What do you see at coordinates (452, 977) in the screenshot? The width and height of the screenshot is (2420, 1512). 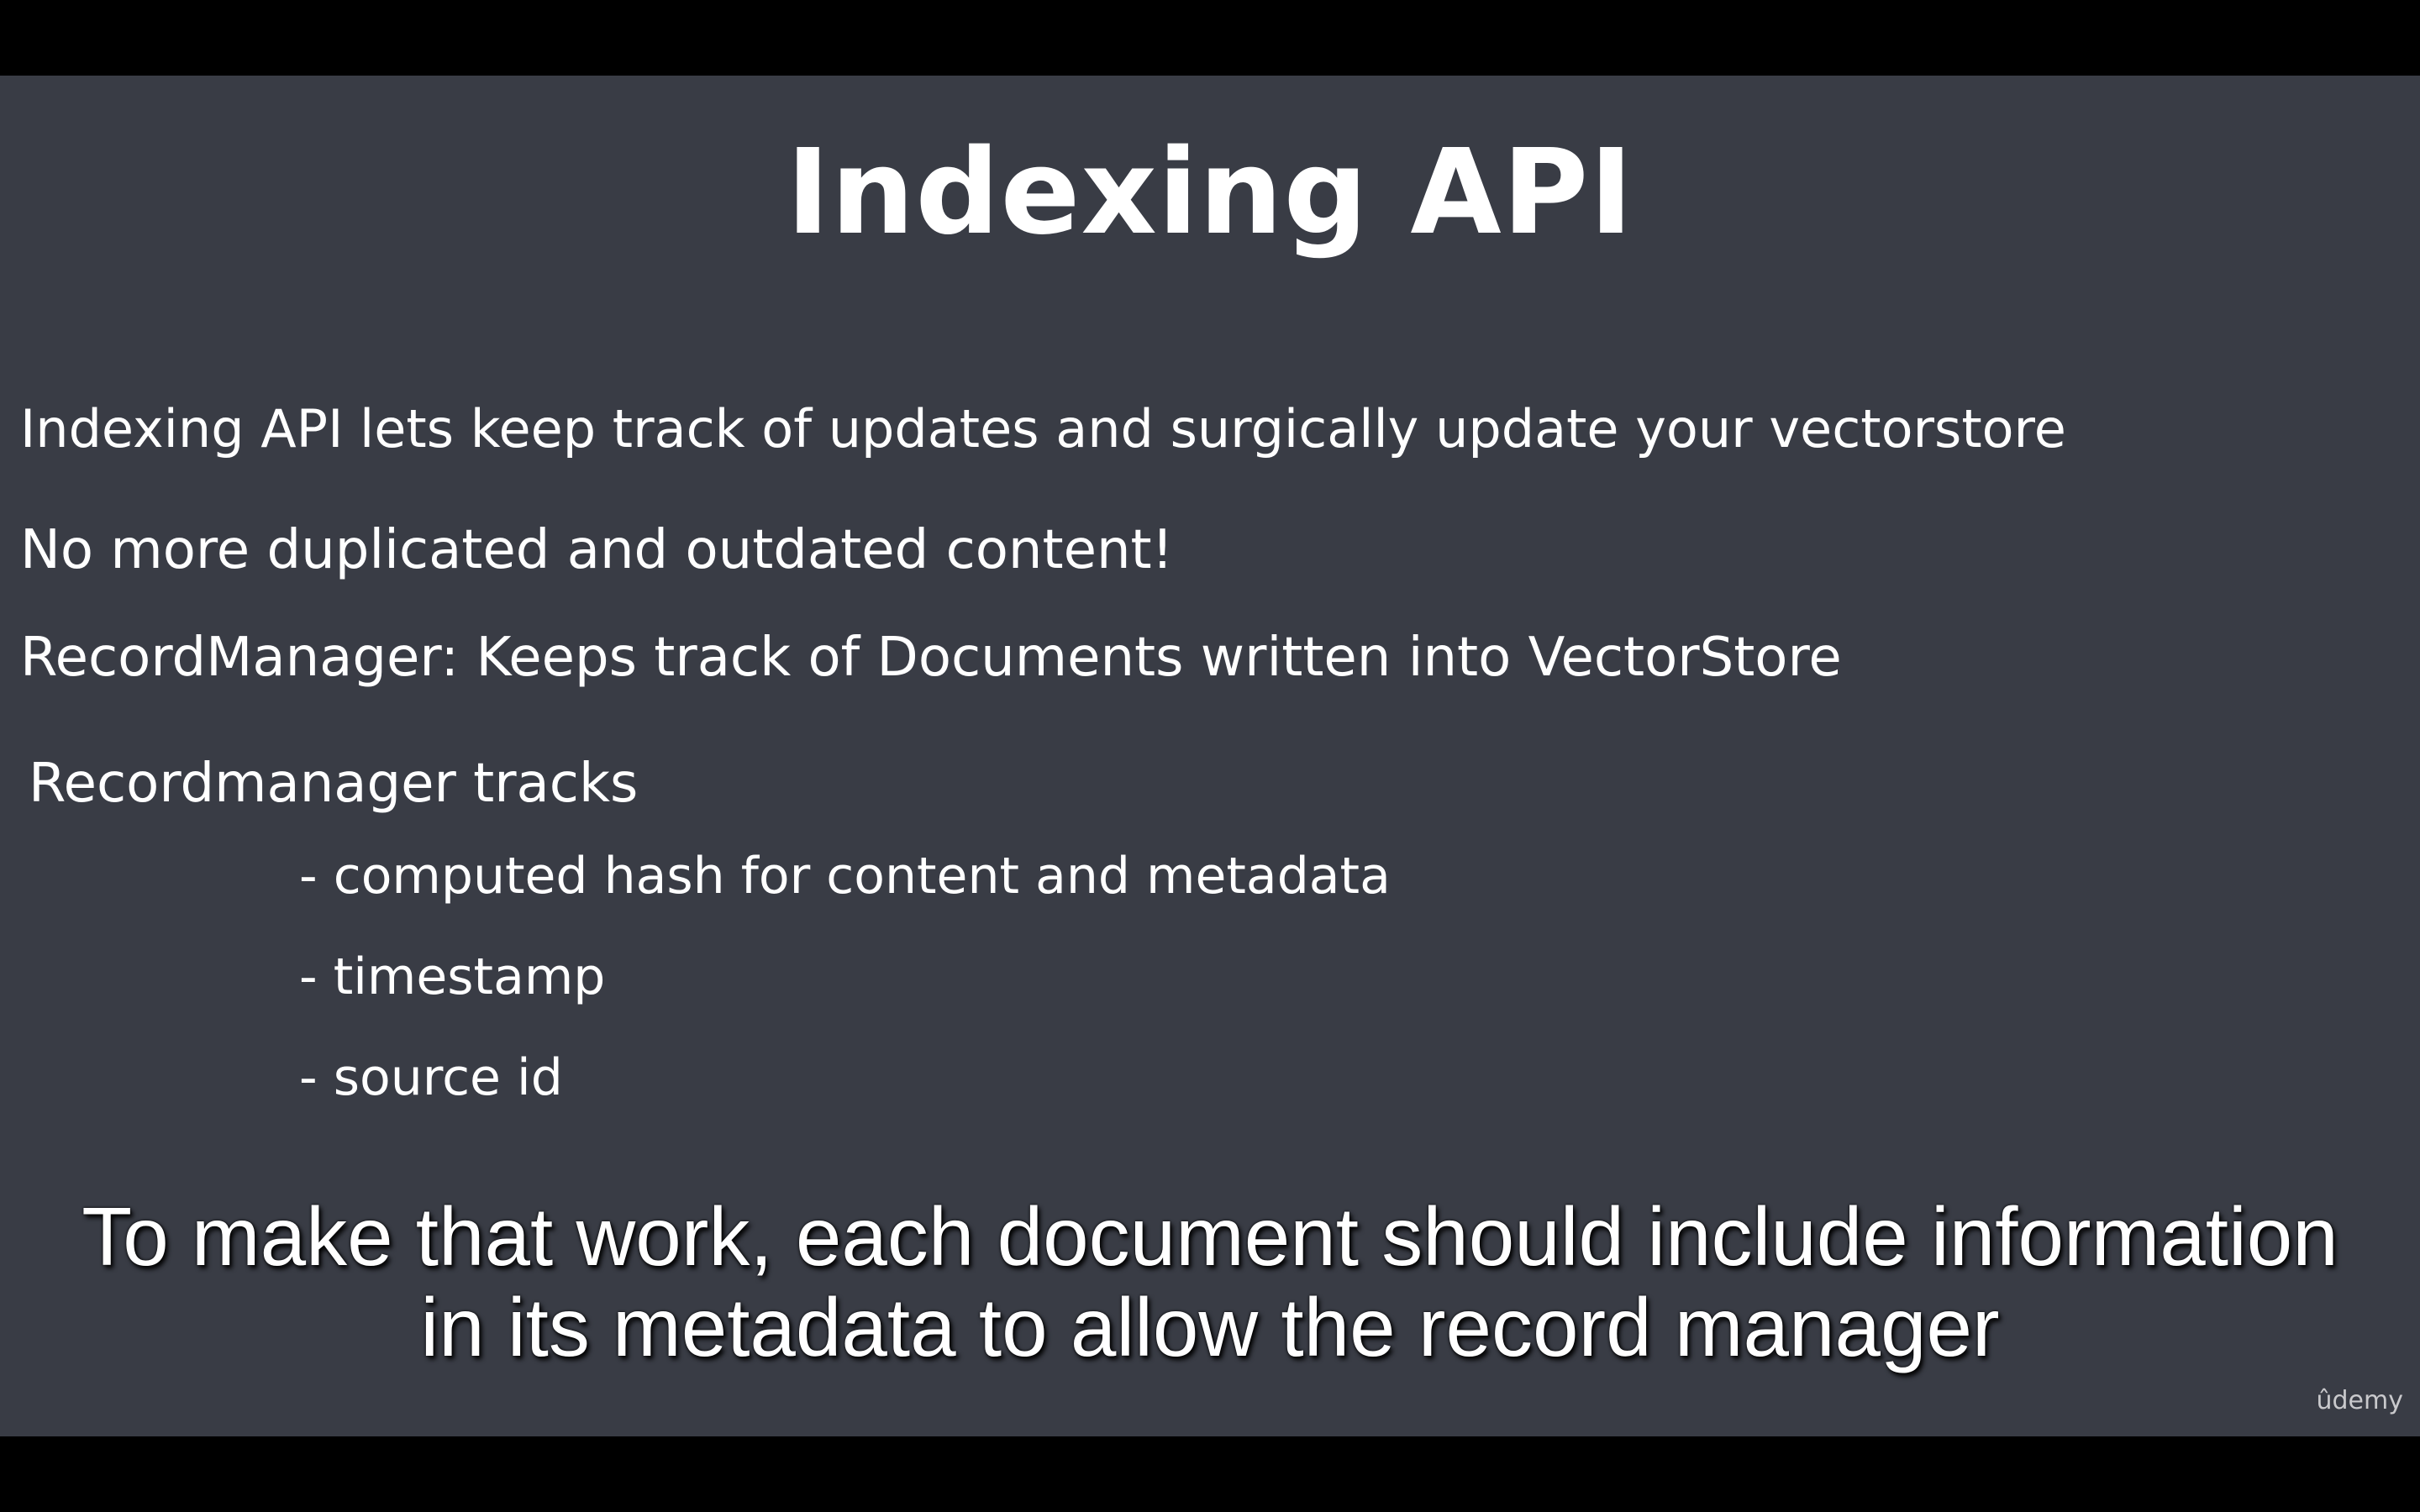 I see `bullet-item: - timestamp` at bounding box center [452, 977].